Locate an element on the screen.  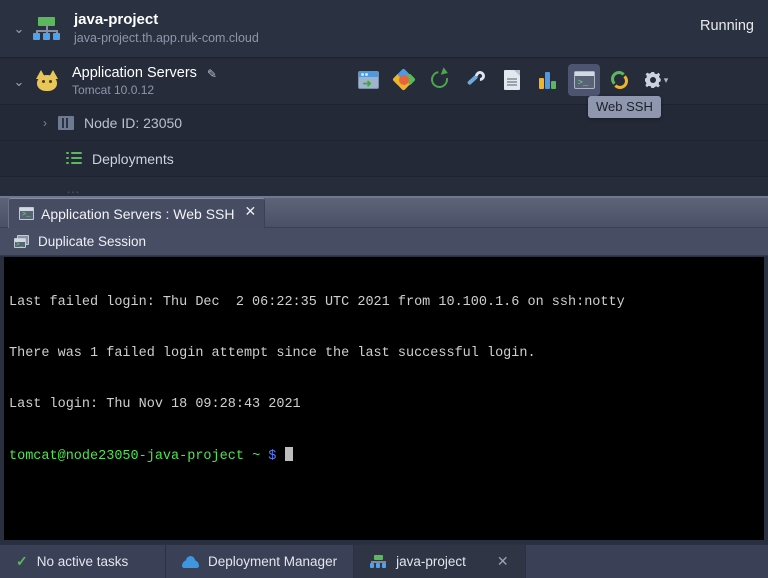
status-project-tab: java-project ✕ is located at coordinates (440, 561).